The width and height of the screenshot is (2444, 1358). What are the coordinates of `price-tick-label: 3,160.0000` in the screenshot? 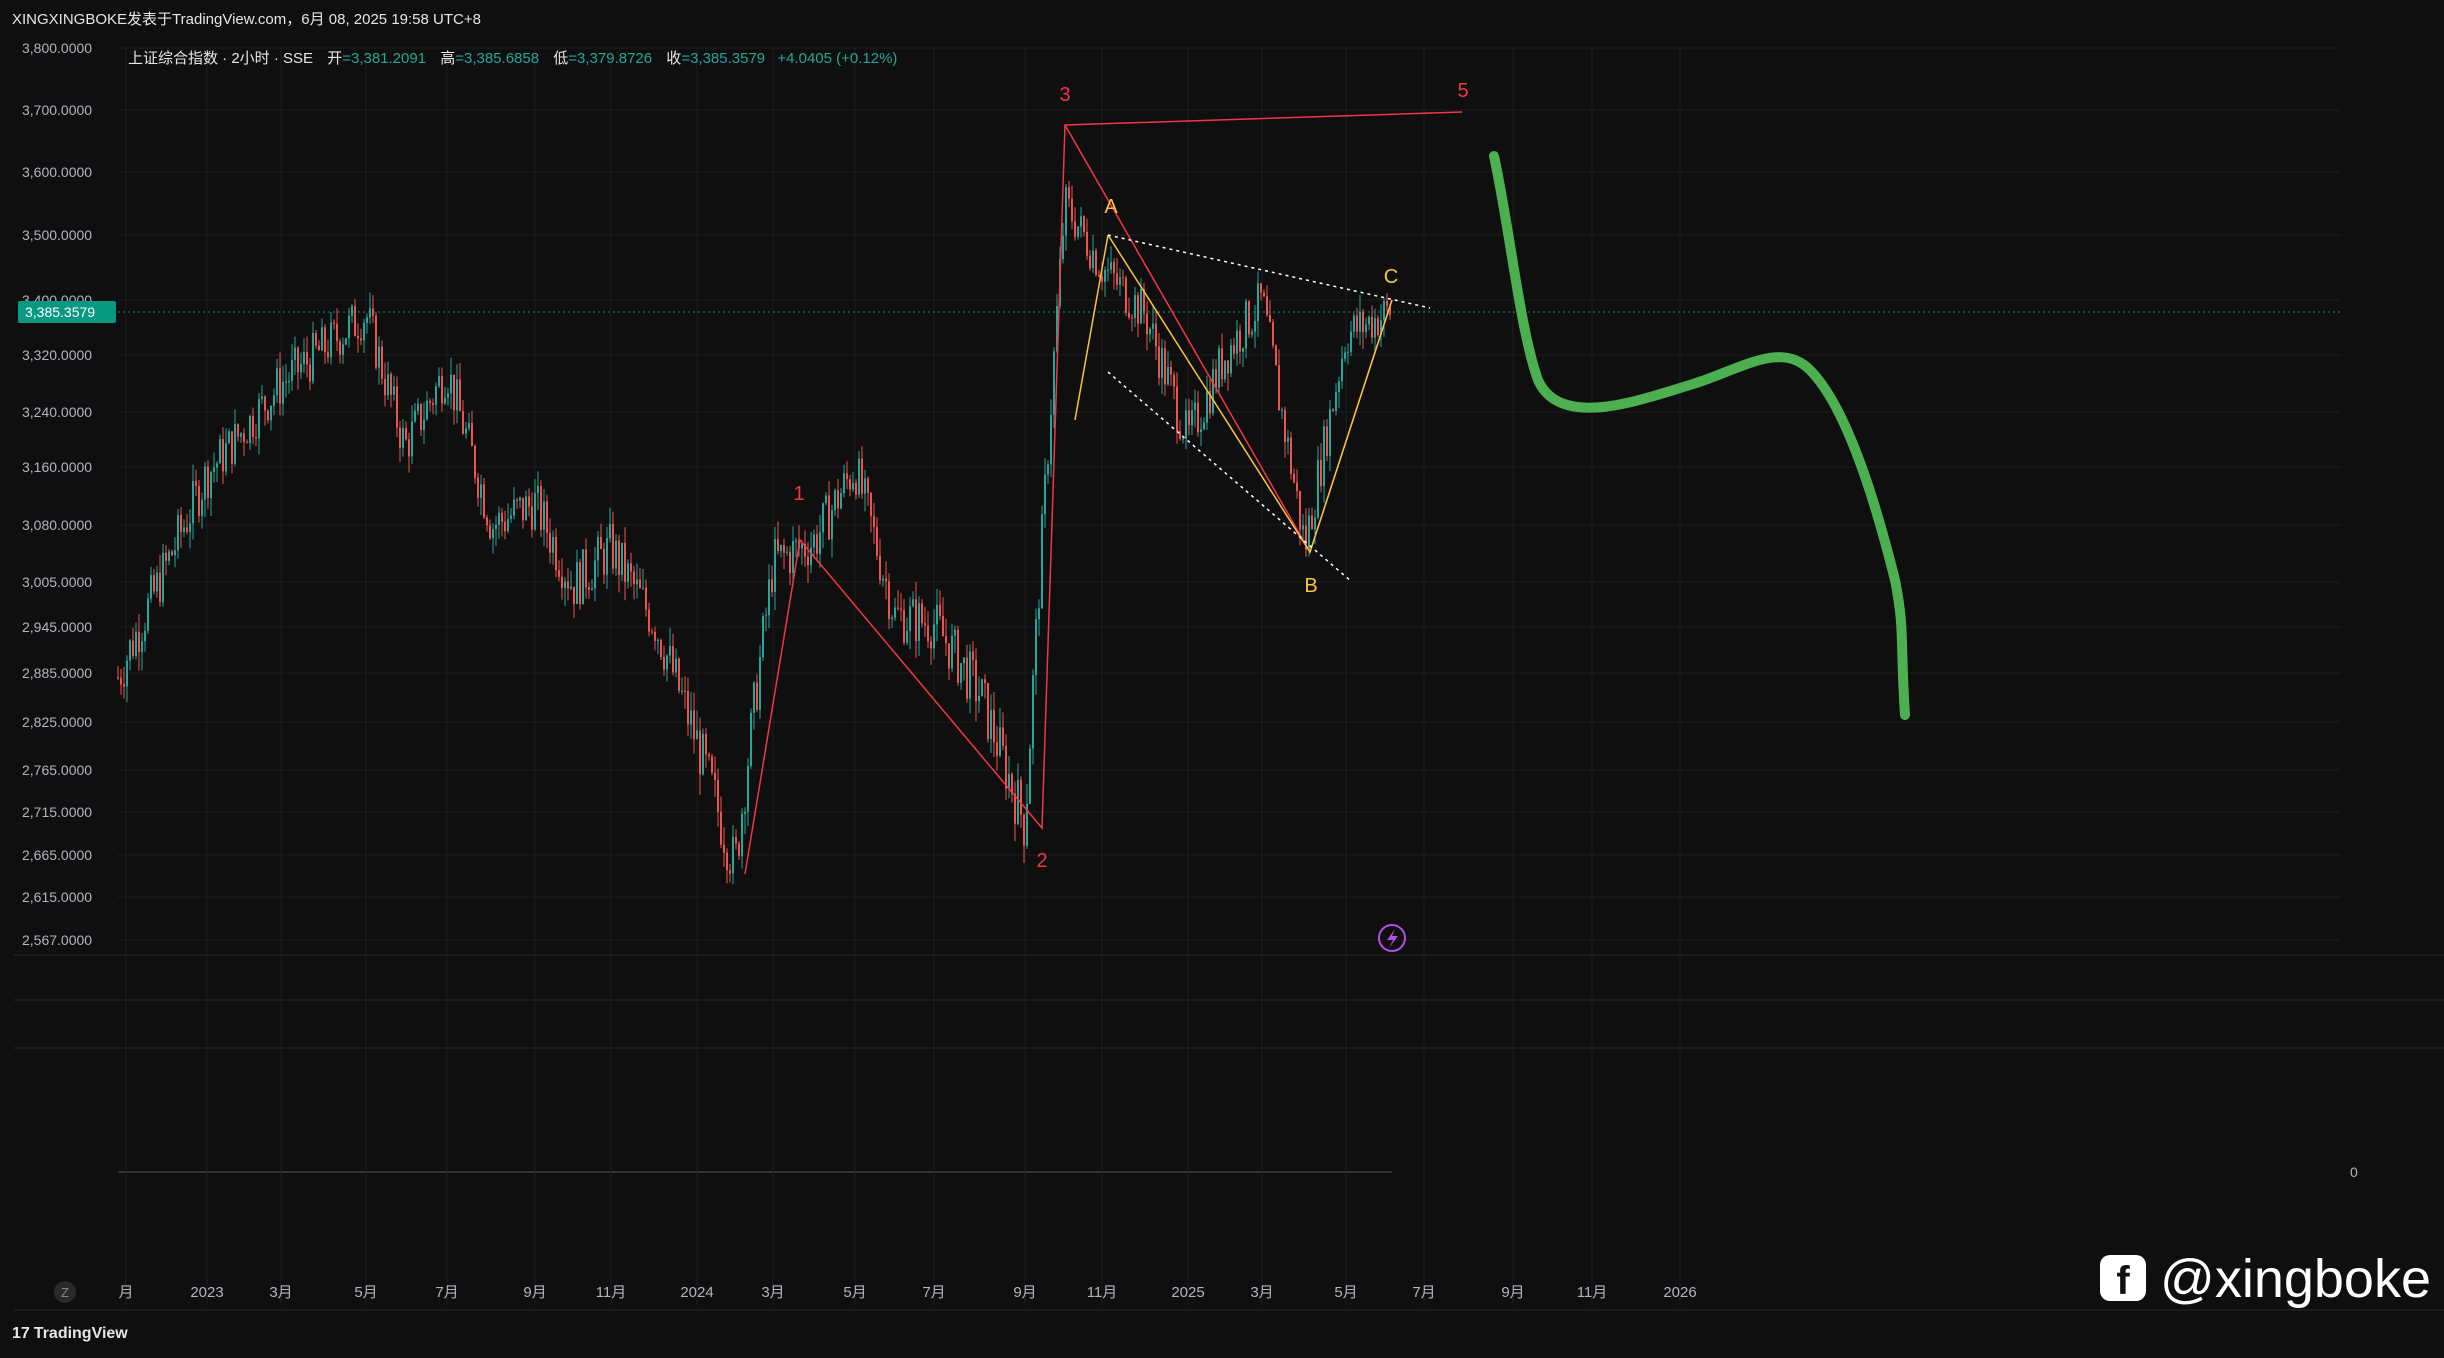 It's located at (57, 467).